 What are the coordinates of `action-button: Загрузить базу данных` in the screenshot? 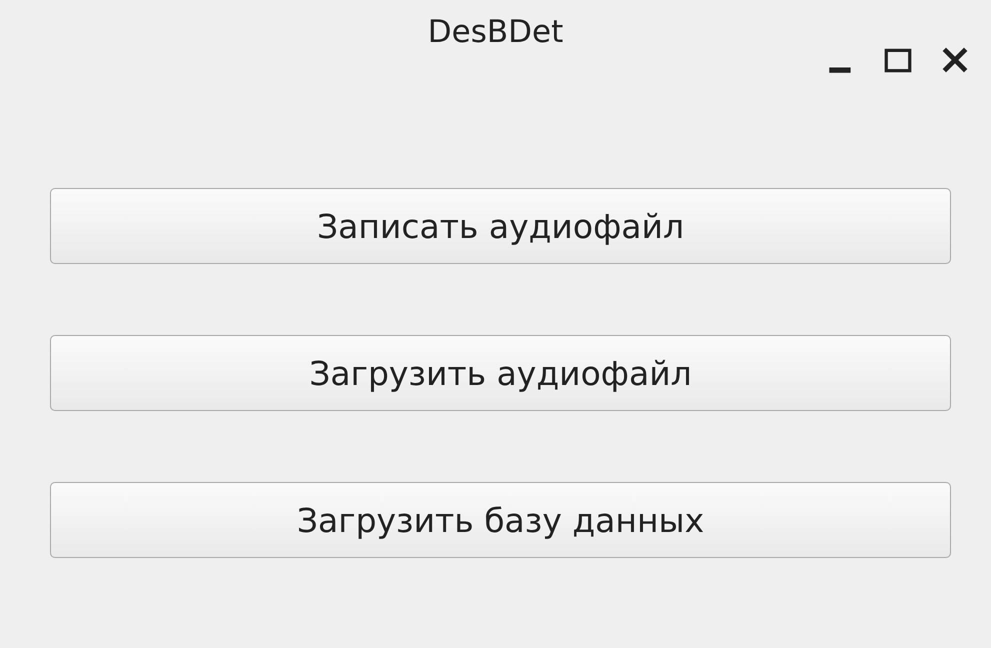 It's located at (500, 520).